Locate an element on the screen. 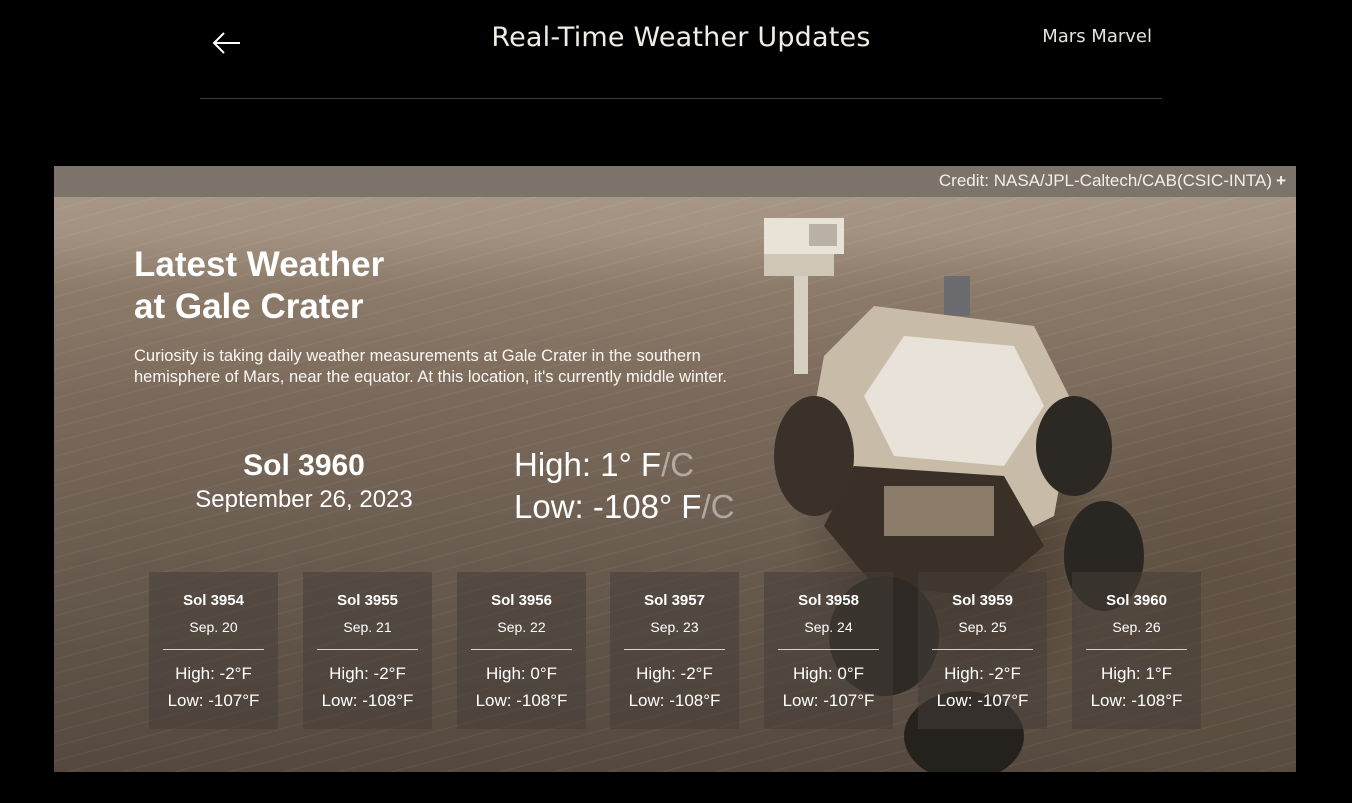 This screenshot has height=803, width=1352. page-header: Real-Time Weather Updates Mars Marvel is located at coordinates (681, 49).